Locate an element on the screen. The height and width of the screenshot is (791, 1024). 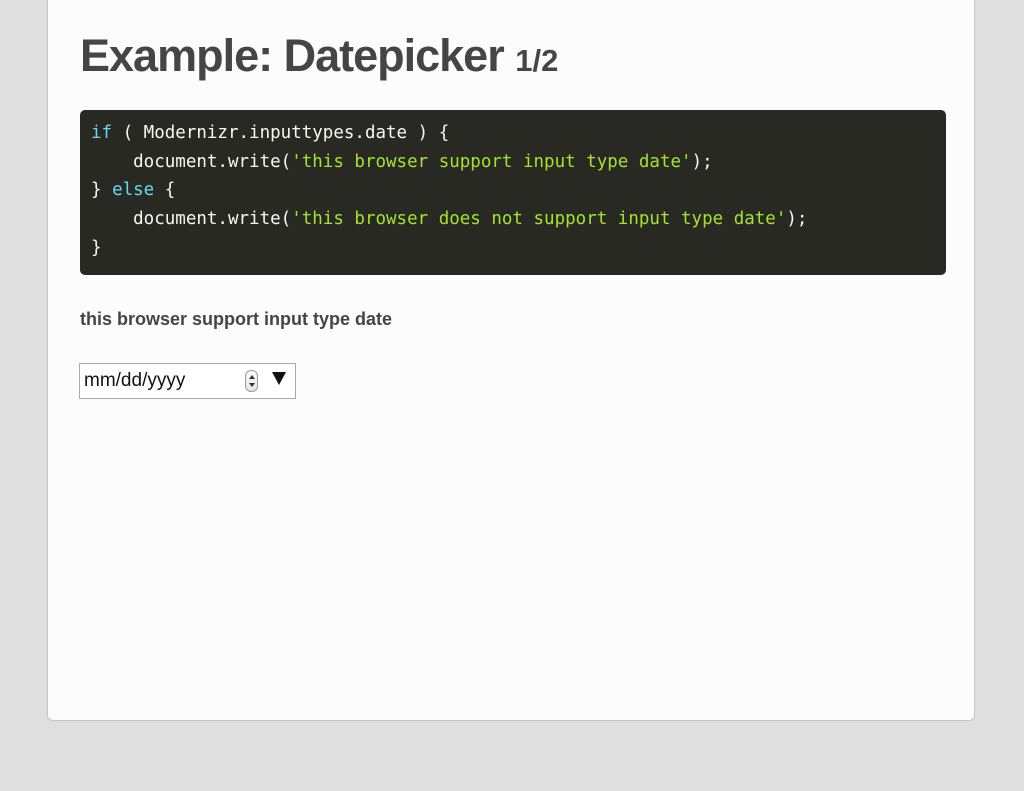
date-input-value: mm/dd/yyyy is located at coordinates (134, 381).